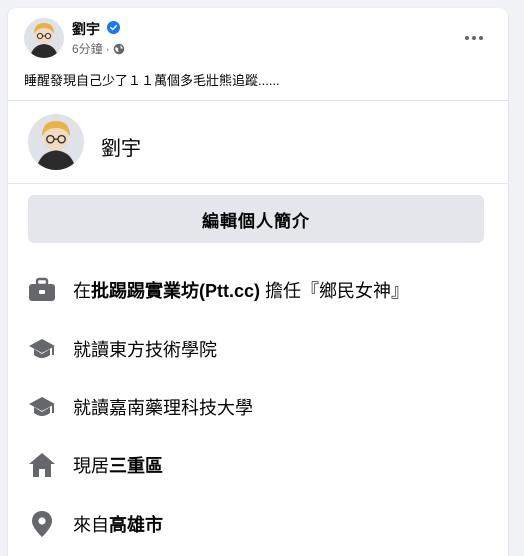 The width and height of the screenshot is (524, 556). What do you see at coordinates (136, 466) in the screenshot?
I see `current-city-link: 三重區` at bounding box center [136, 466].